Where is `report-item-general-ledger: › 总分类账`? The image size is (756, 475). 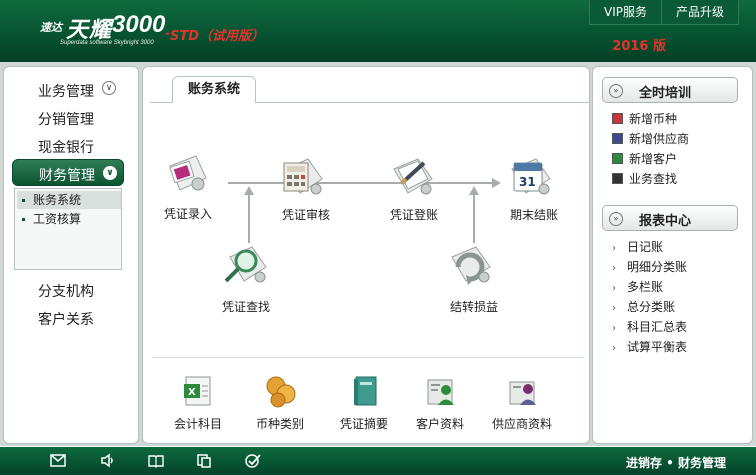 report-item-general-ledger: › 总分类账 is located at coordinates (643, 306).